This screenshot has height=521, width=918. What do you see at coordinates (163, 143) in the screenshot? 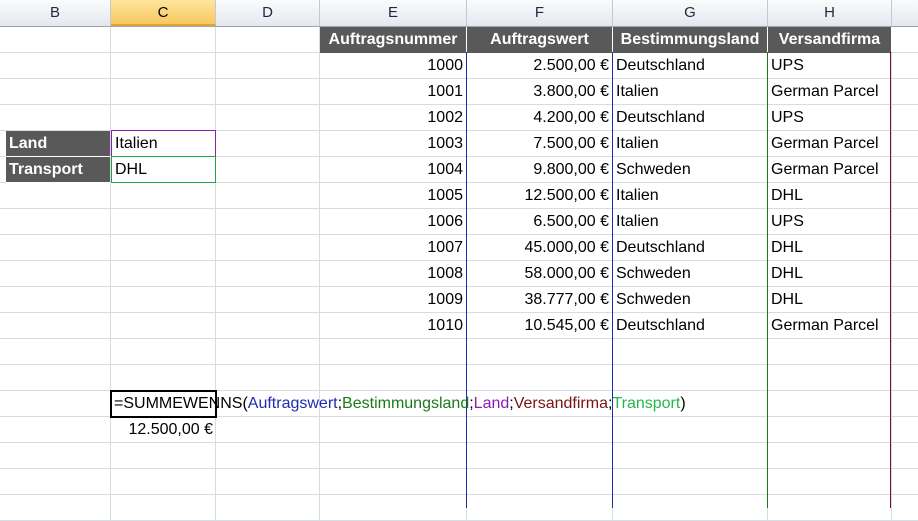
I see `land-input-cell: Italien` at bounding box center [163, 143].